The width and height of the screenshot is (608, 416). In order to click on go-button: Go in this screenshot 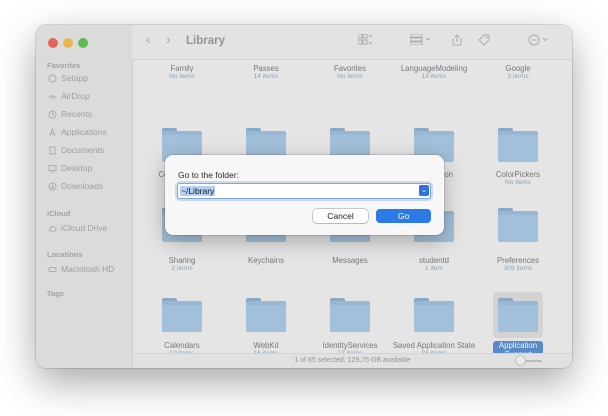, I will do `click(403, 216)`.